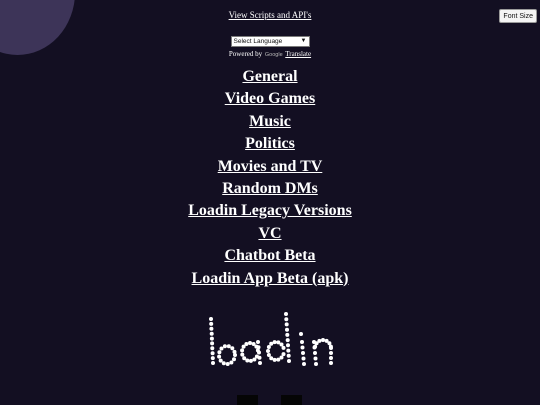  What do you see at coordinates (270, 234) in the screenshot?
I see `menu-link-vc: VC` at bounding box center [270, 234].